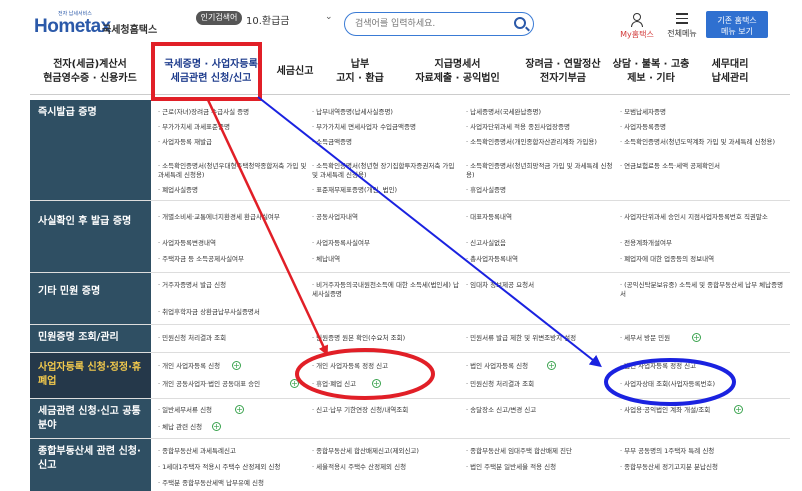 The height and width of the screenshot is (491, 802). Describe the element at coordinates (541, 451) in the screenshot. I see `menu-link: · 종합부동산세 임대주택 합산배제 진단` at that location.